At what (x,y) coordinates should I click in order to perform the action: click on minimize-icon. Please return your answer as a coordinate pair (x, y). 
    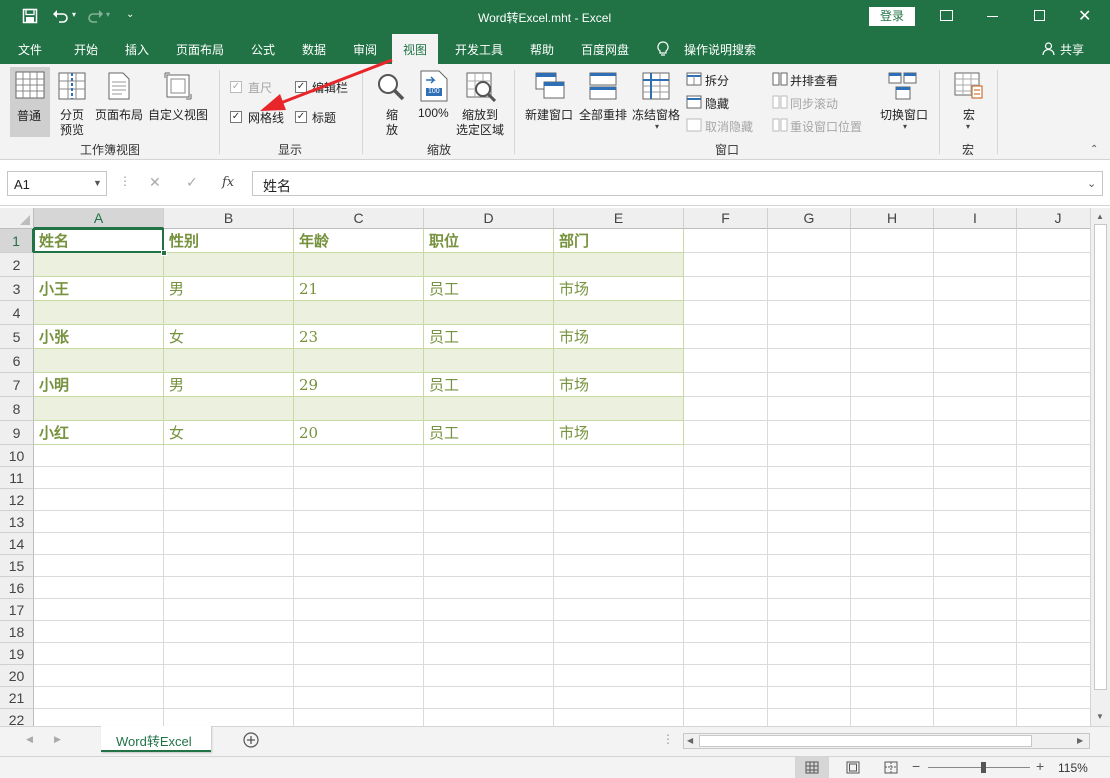
    Looking at the image, I should click on (992, 16).